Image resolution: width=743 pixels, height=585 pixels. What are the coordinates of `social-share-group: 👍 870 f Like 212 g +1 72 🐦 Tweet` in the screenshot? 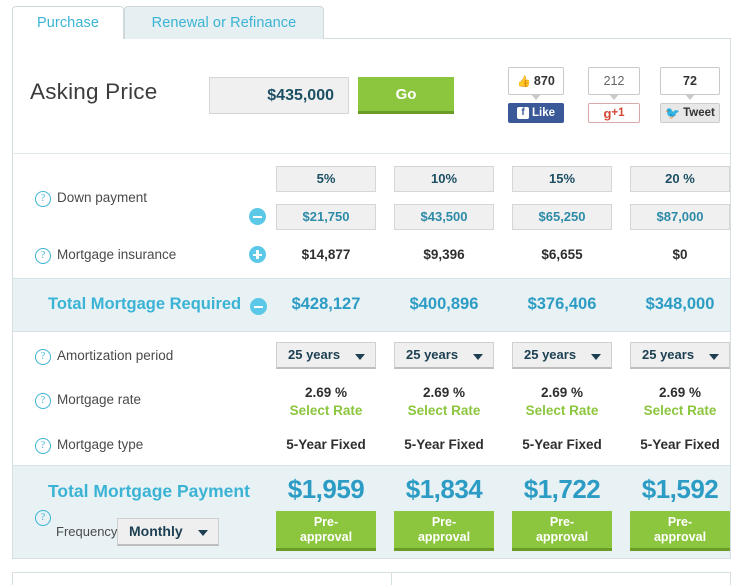 It's located at (614, 102).